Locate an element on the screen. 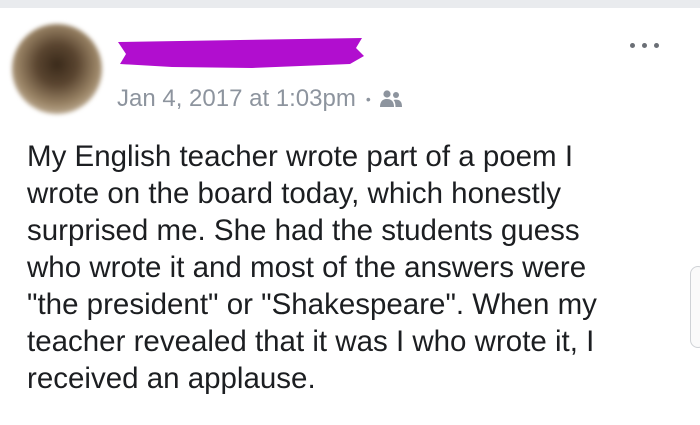 This screenshot has height=425, width=700. post-text-line: wrote on the board today, which honestly is located at coordinates (294, 193).